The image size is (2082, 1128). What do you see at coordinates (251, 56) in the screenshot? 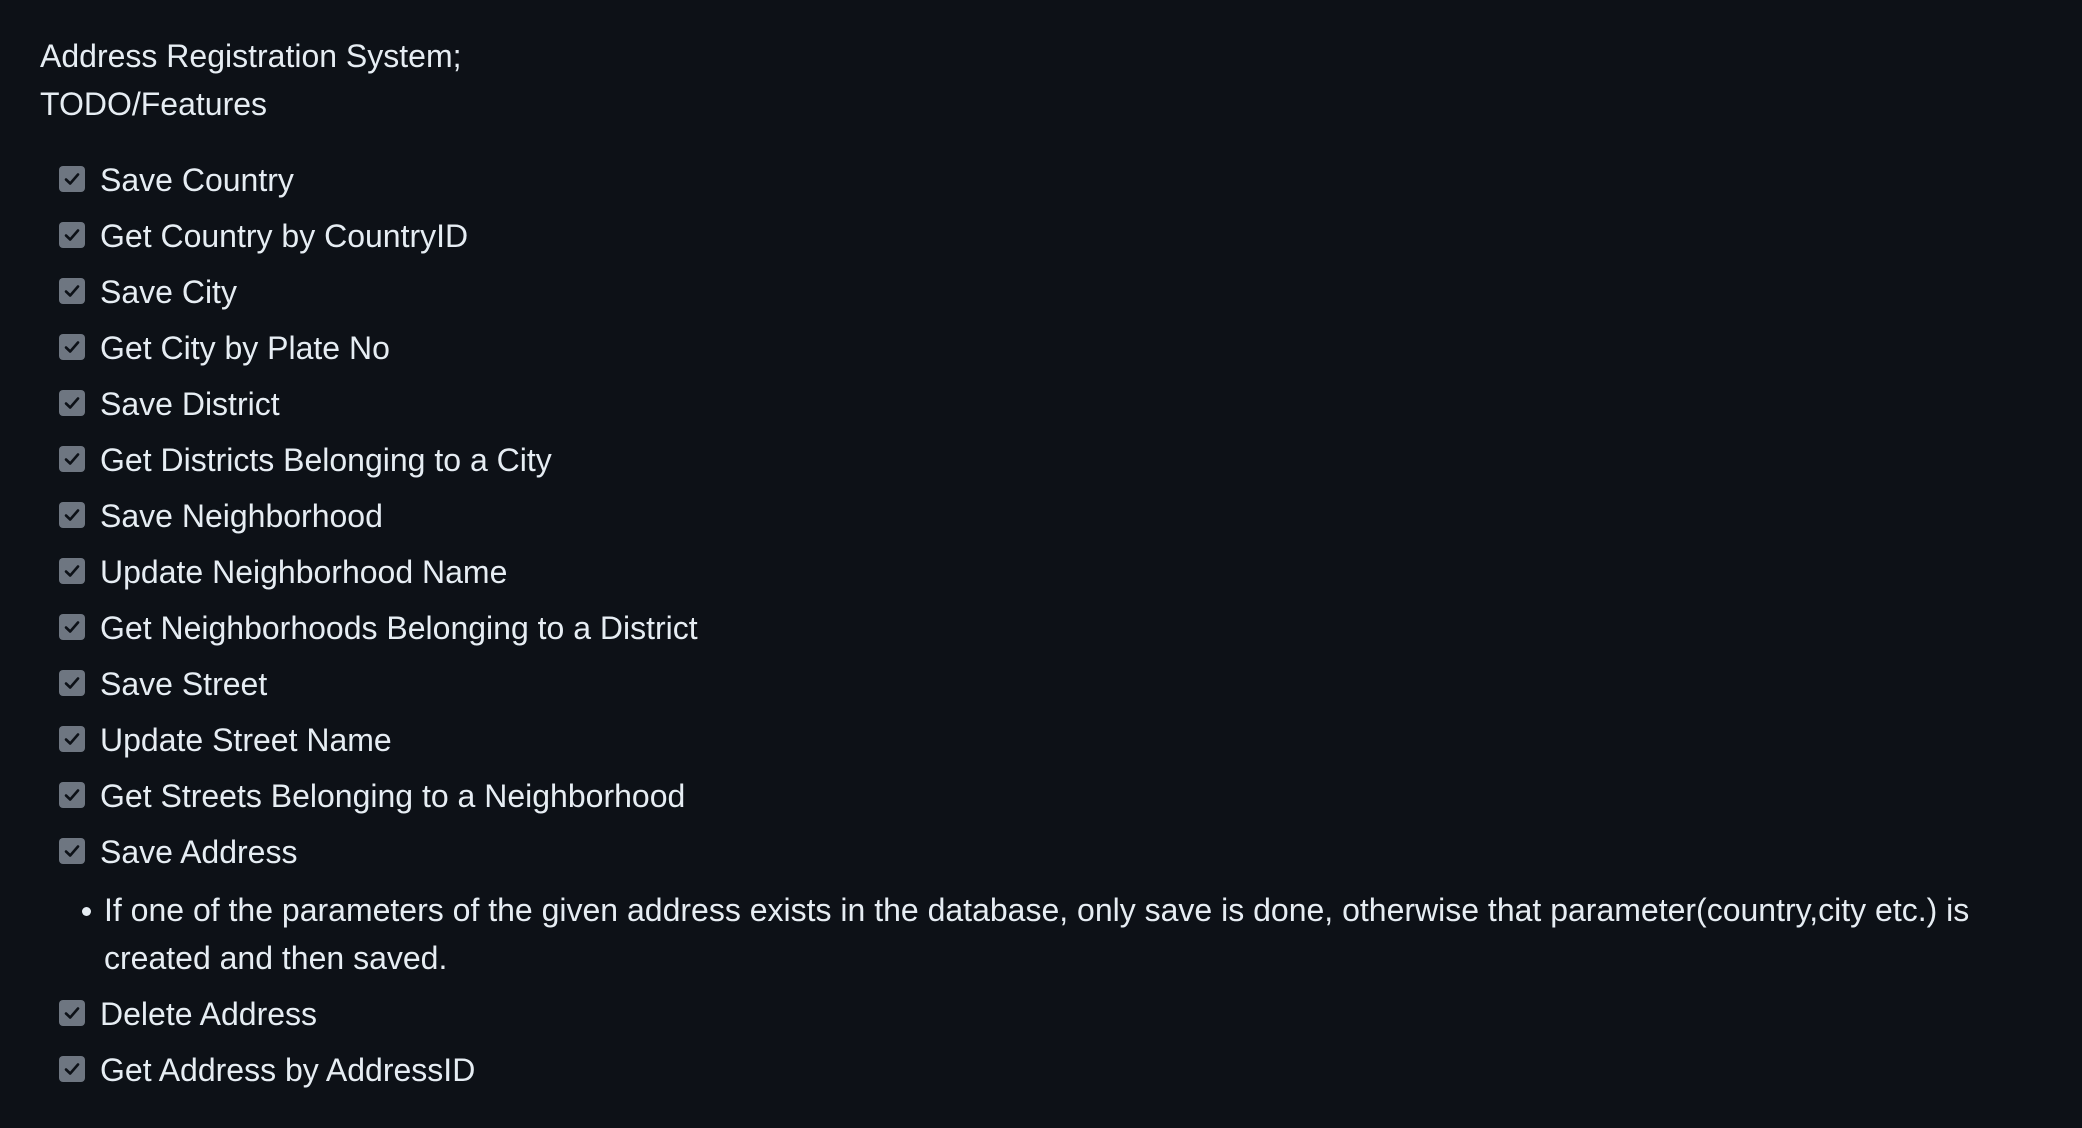
I see `heading-title: Address Registration System;` at bounding box center [251, 56].